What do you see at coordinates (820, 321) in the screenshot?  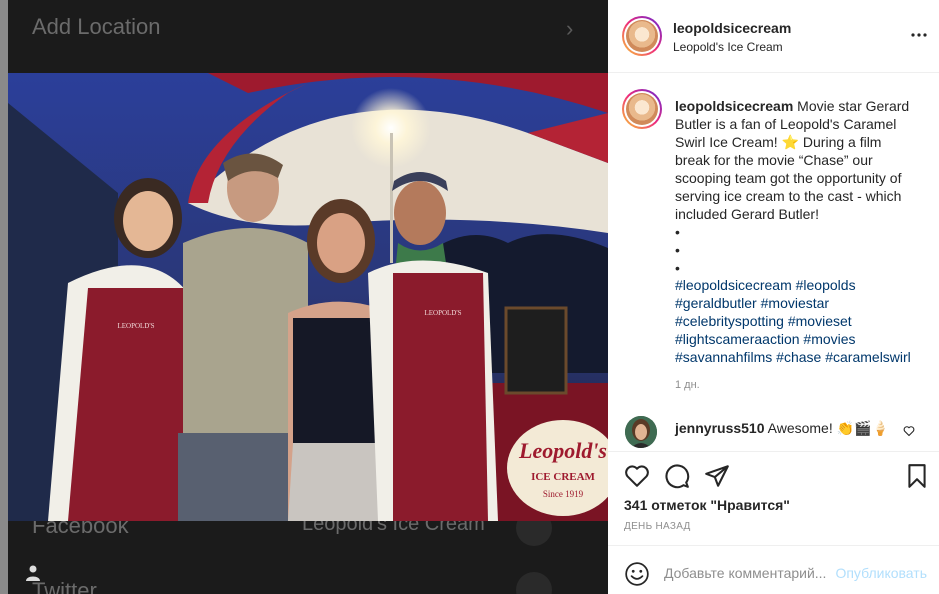 I see `hashtag: #movieset` at bounding box center [820, 321].